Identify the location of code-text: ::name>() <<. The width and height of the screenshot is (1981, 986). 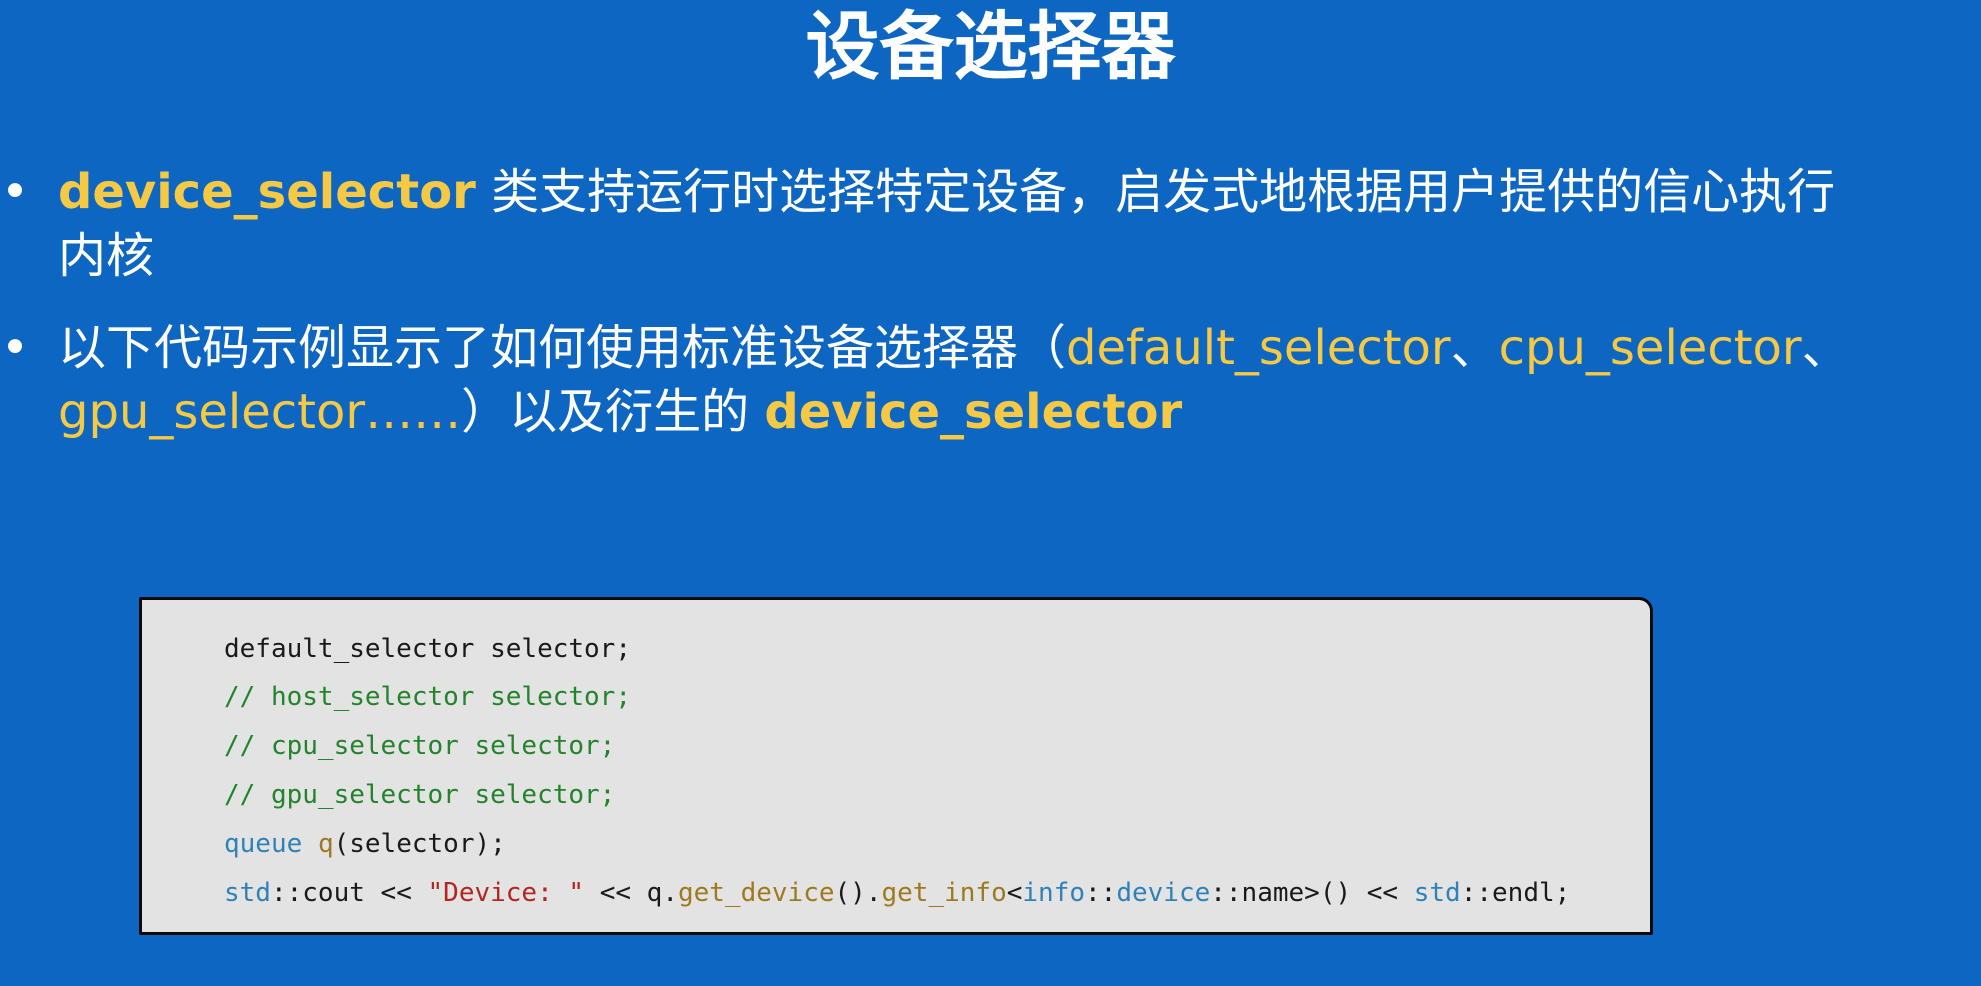
(1312, 893).